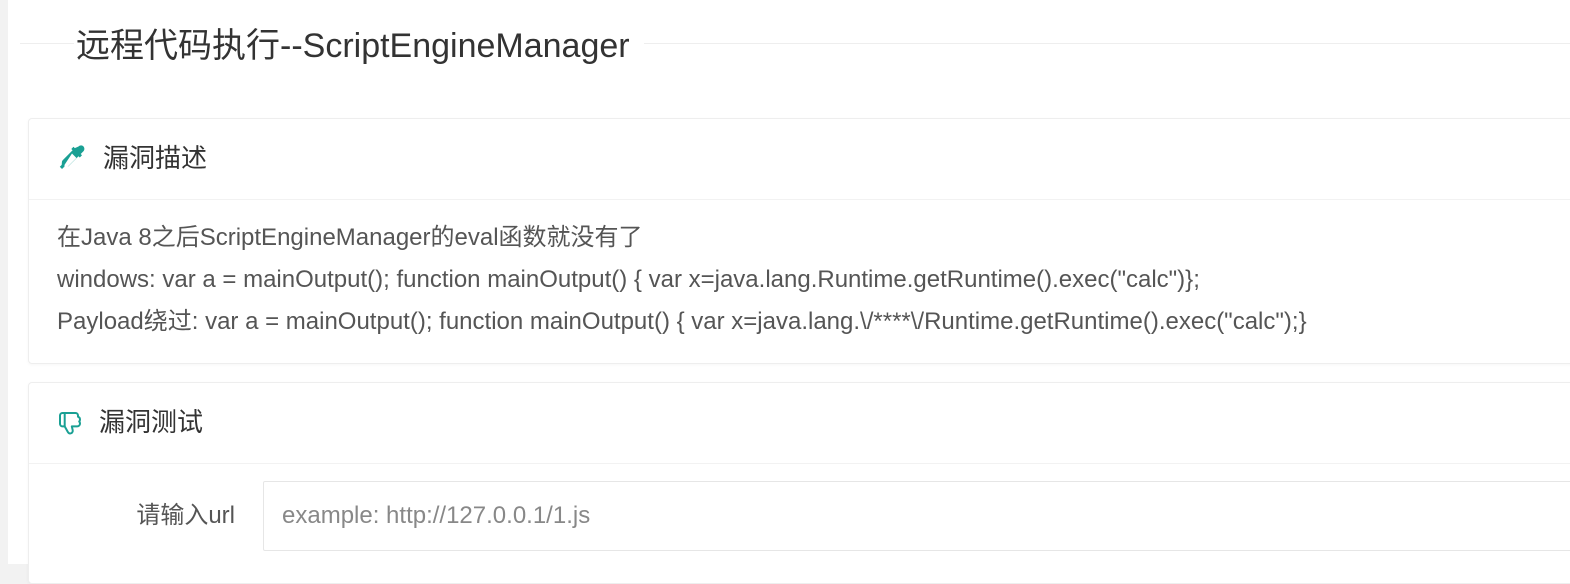 The image size is (1570, 584). I want to click on eyedropper-icon, so click(72, 157).